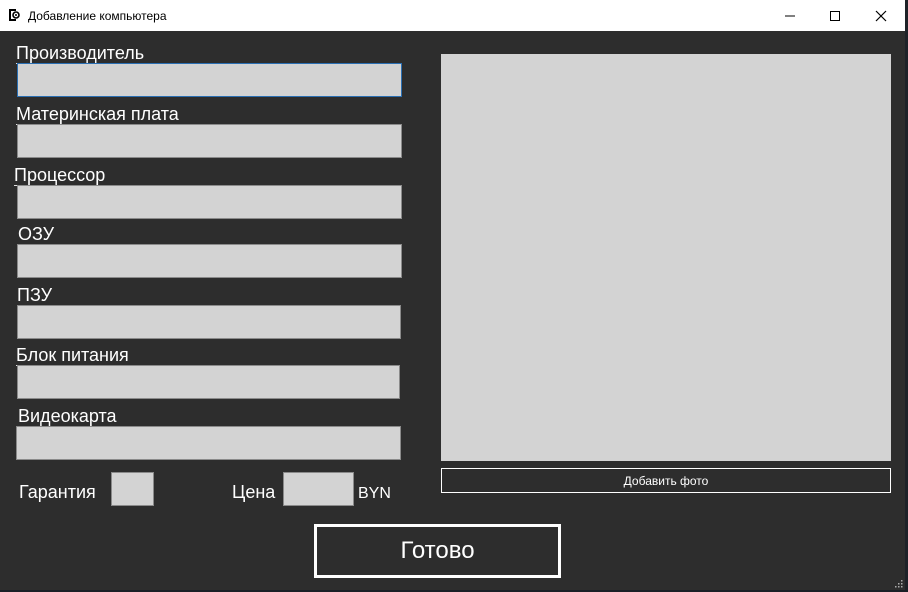  I want to click on title-bar: Добавление компьютера, so click(452, 15).